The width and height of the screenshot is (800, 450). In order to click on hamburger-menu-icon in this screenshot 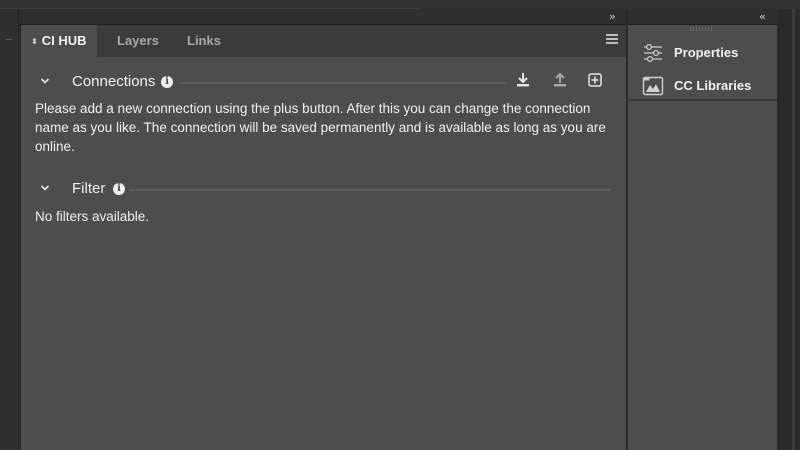, I will do `click(612, 40)`.